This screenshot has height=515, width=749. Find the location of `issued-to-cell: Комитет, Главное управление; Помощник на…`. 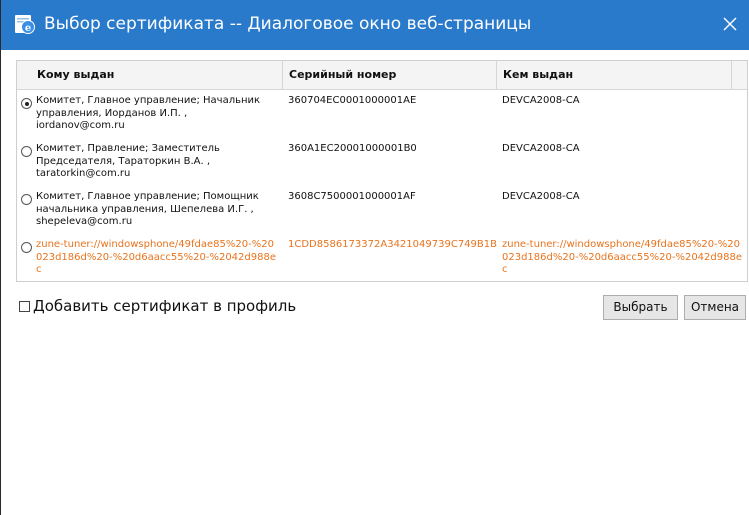

issued-to-cell: Комитет, Главное управление; Помощник на… is located at coordinates (147, 209).